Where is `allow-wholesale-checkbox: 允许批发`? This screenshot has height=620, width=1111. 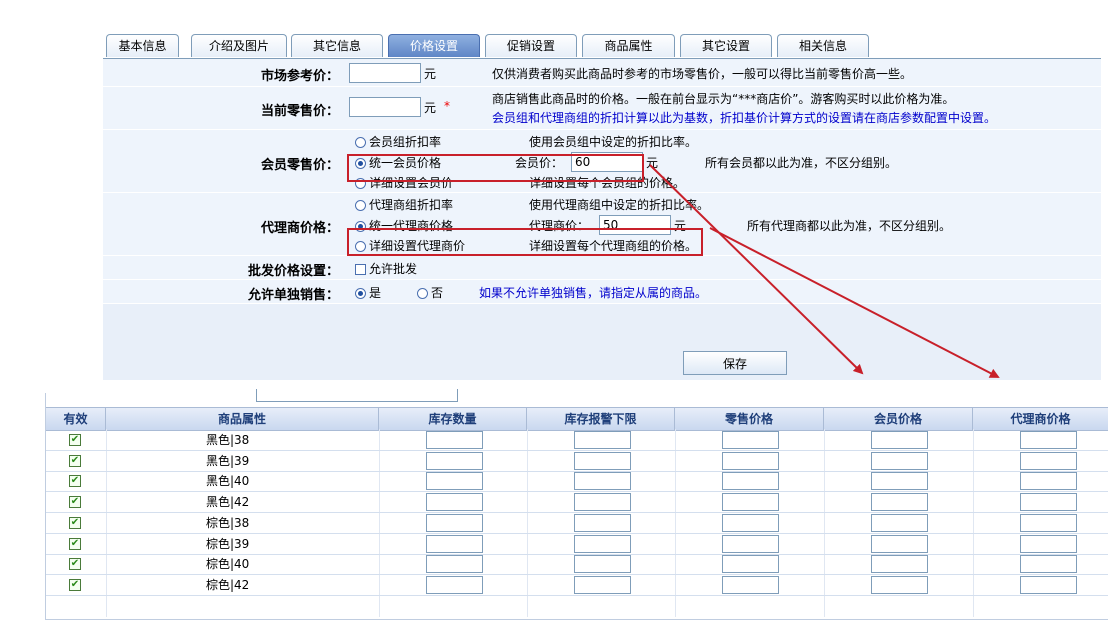
allow-wholesale-checkbox: 允许批发 is located at coordinates (386, 268).